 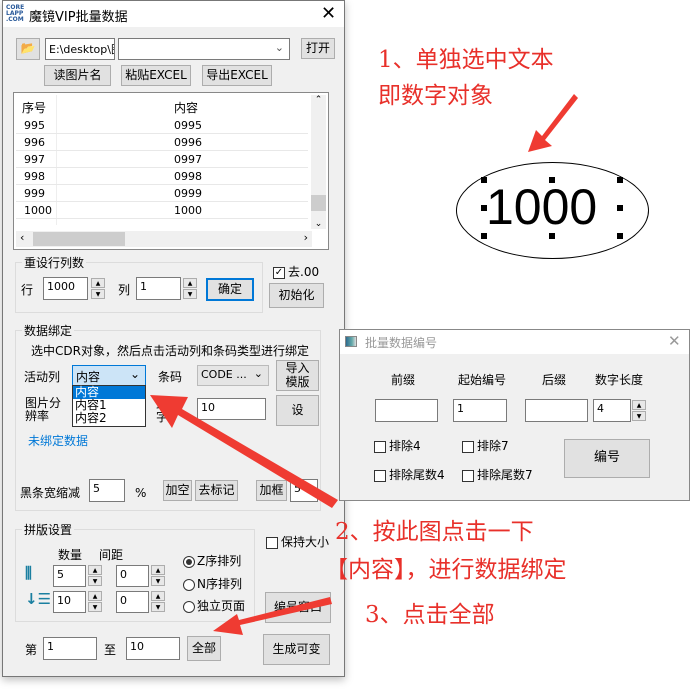 What do you see at coordinates (446, 570) in the screenshot?
I see `annotation-2-line2: 【内容】，进行数据绑定` at bounding box center [446, 570].